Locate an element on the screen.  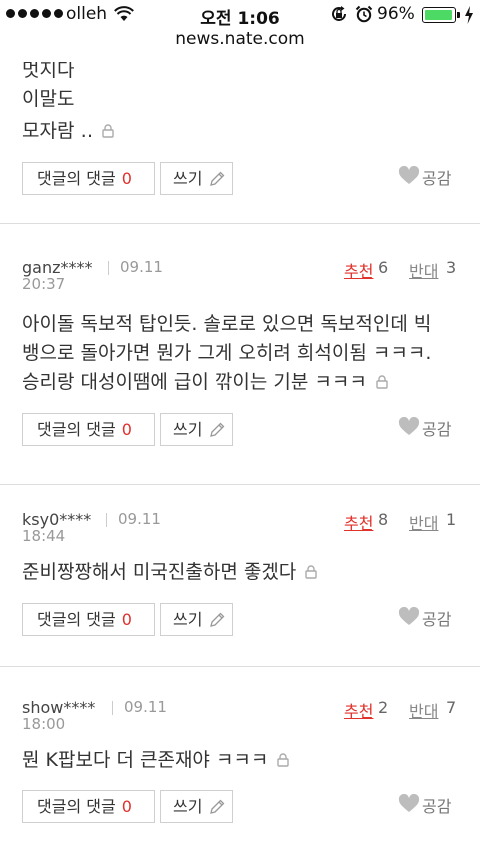
recommend-count: 8 is located at coordinates (383, 519).